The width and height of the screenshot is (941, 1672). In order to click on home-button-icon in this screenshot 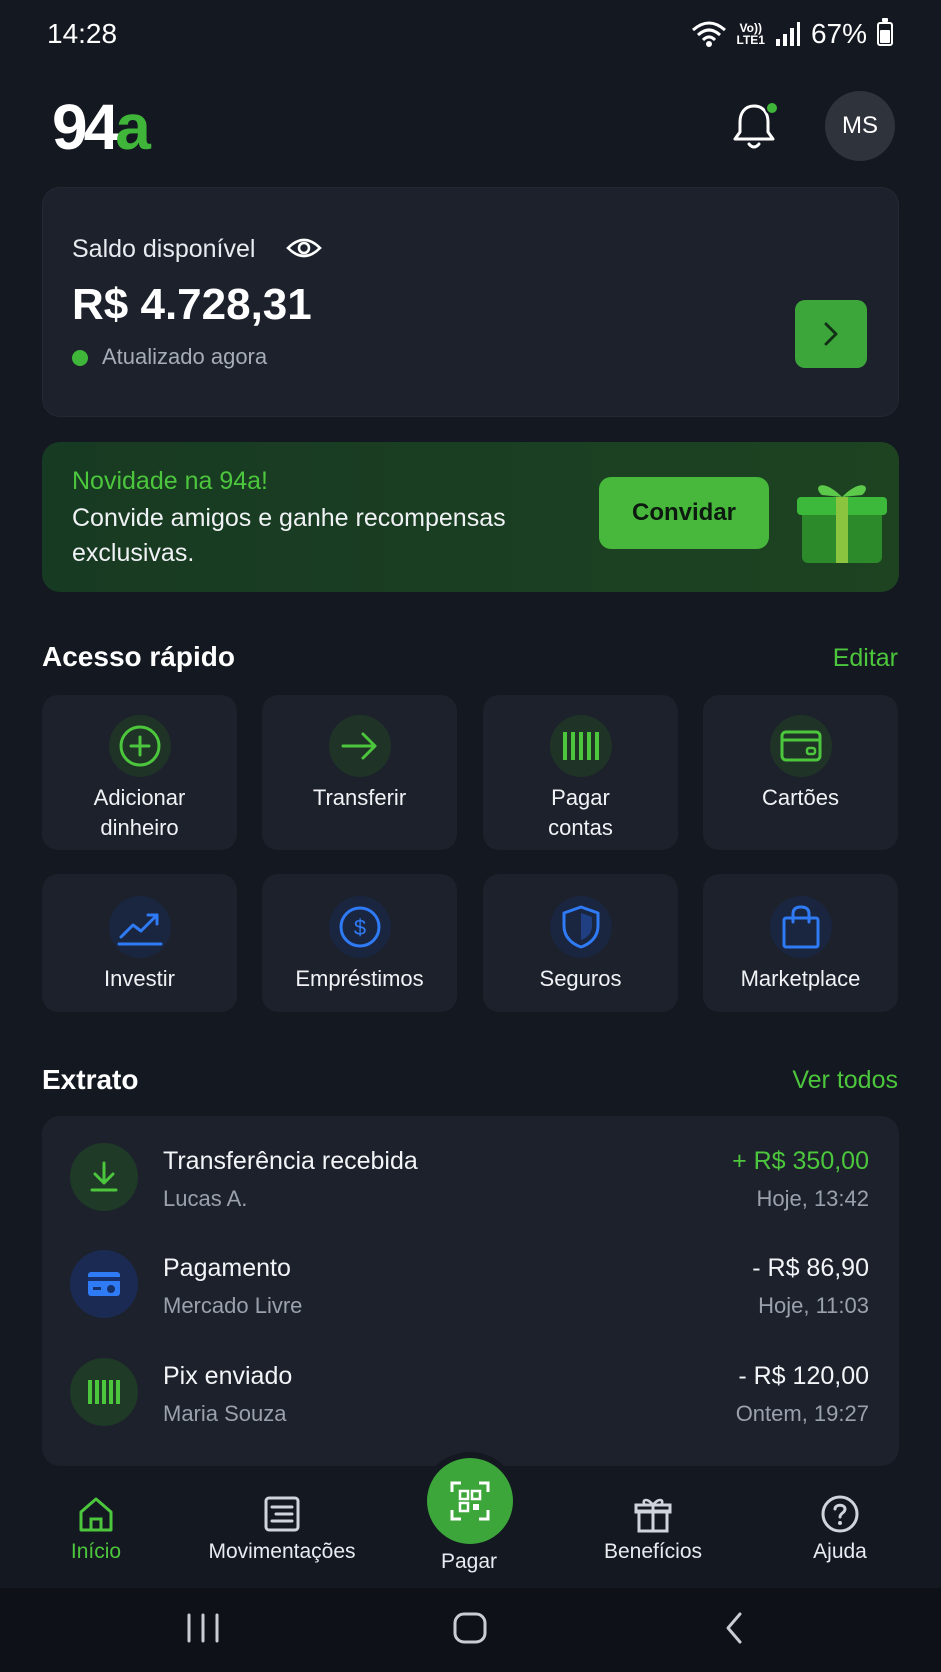, I will do `click(470, 1628)`.